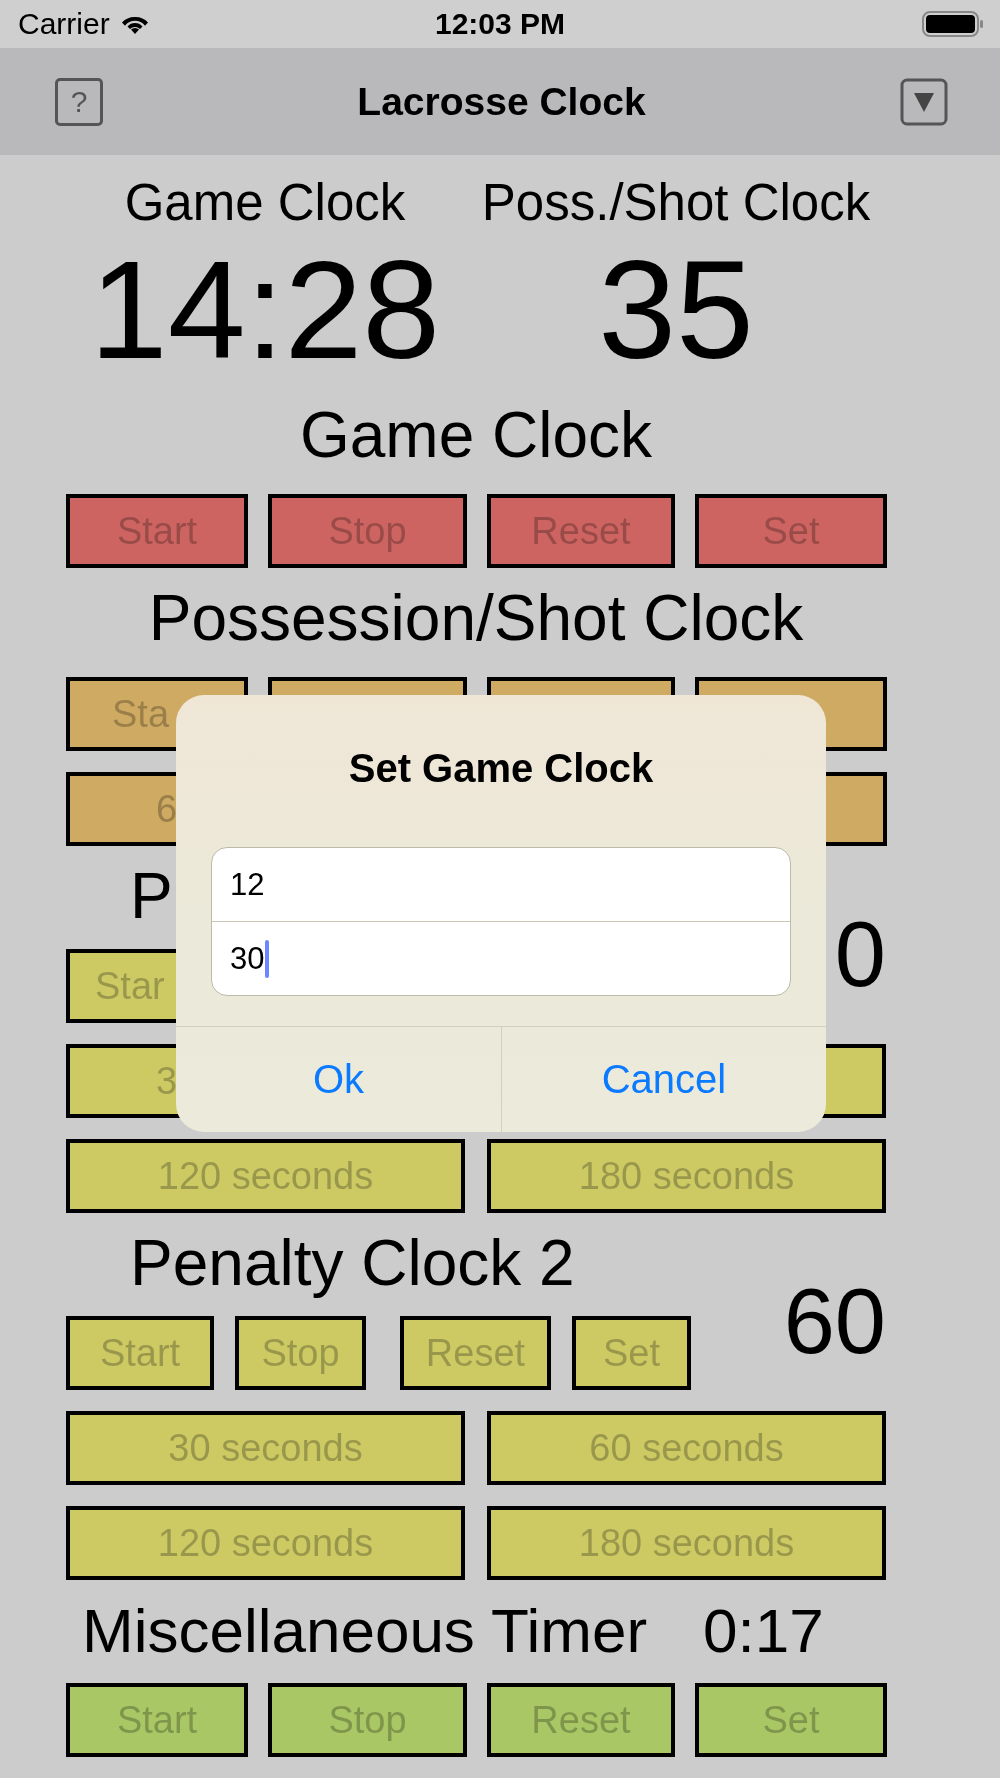  I want to click on dialog-title: Set Game Clock, so click(501, 768).